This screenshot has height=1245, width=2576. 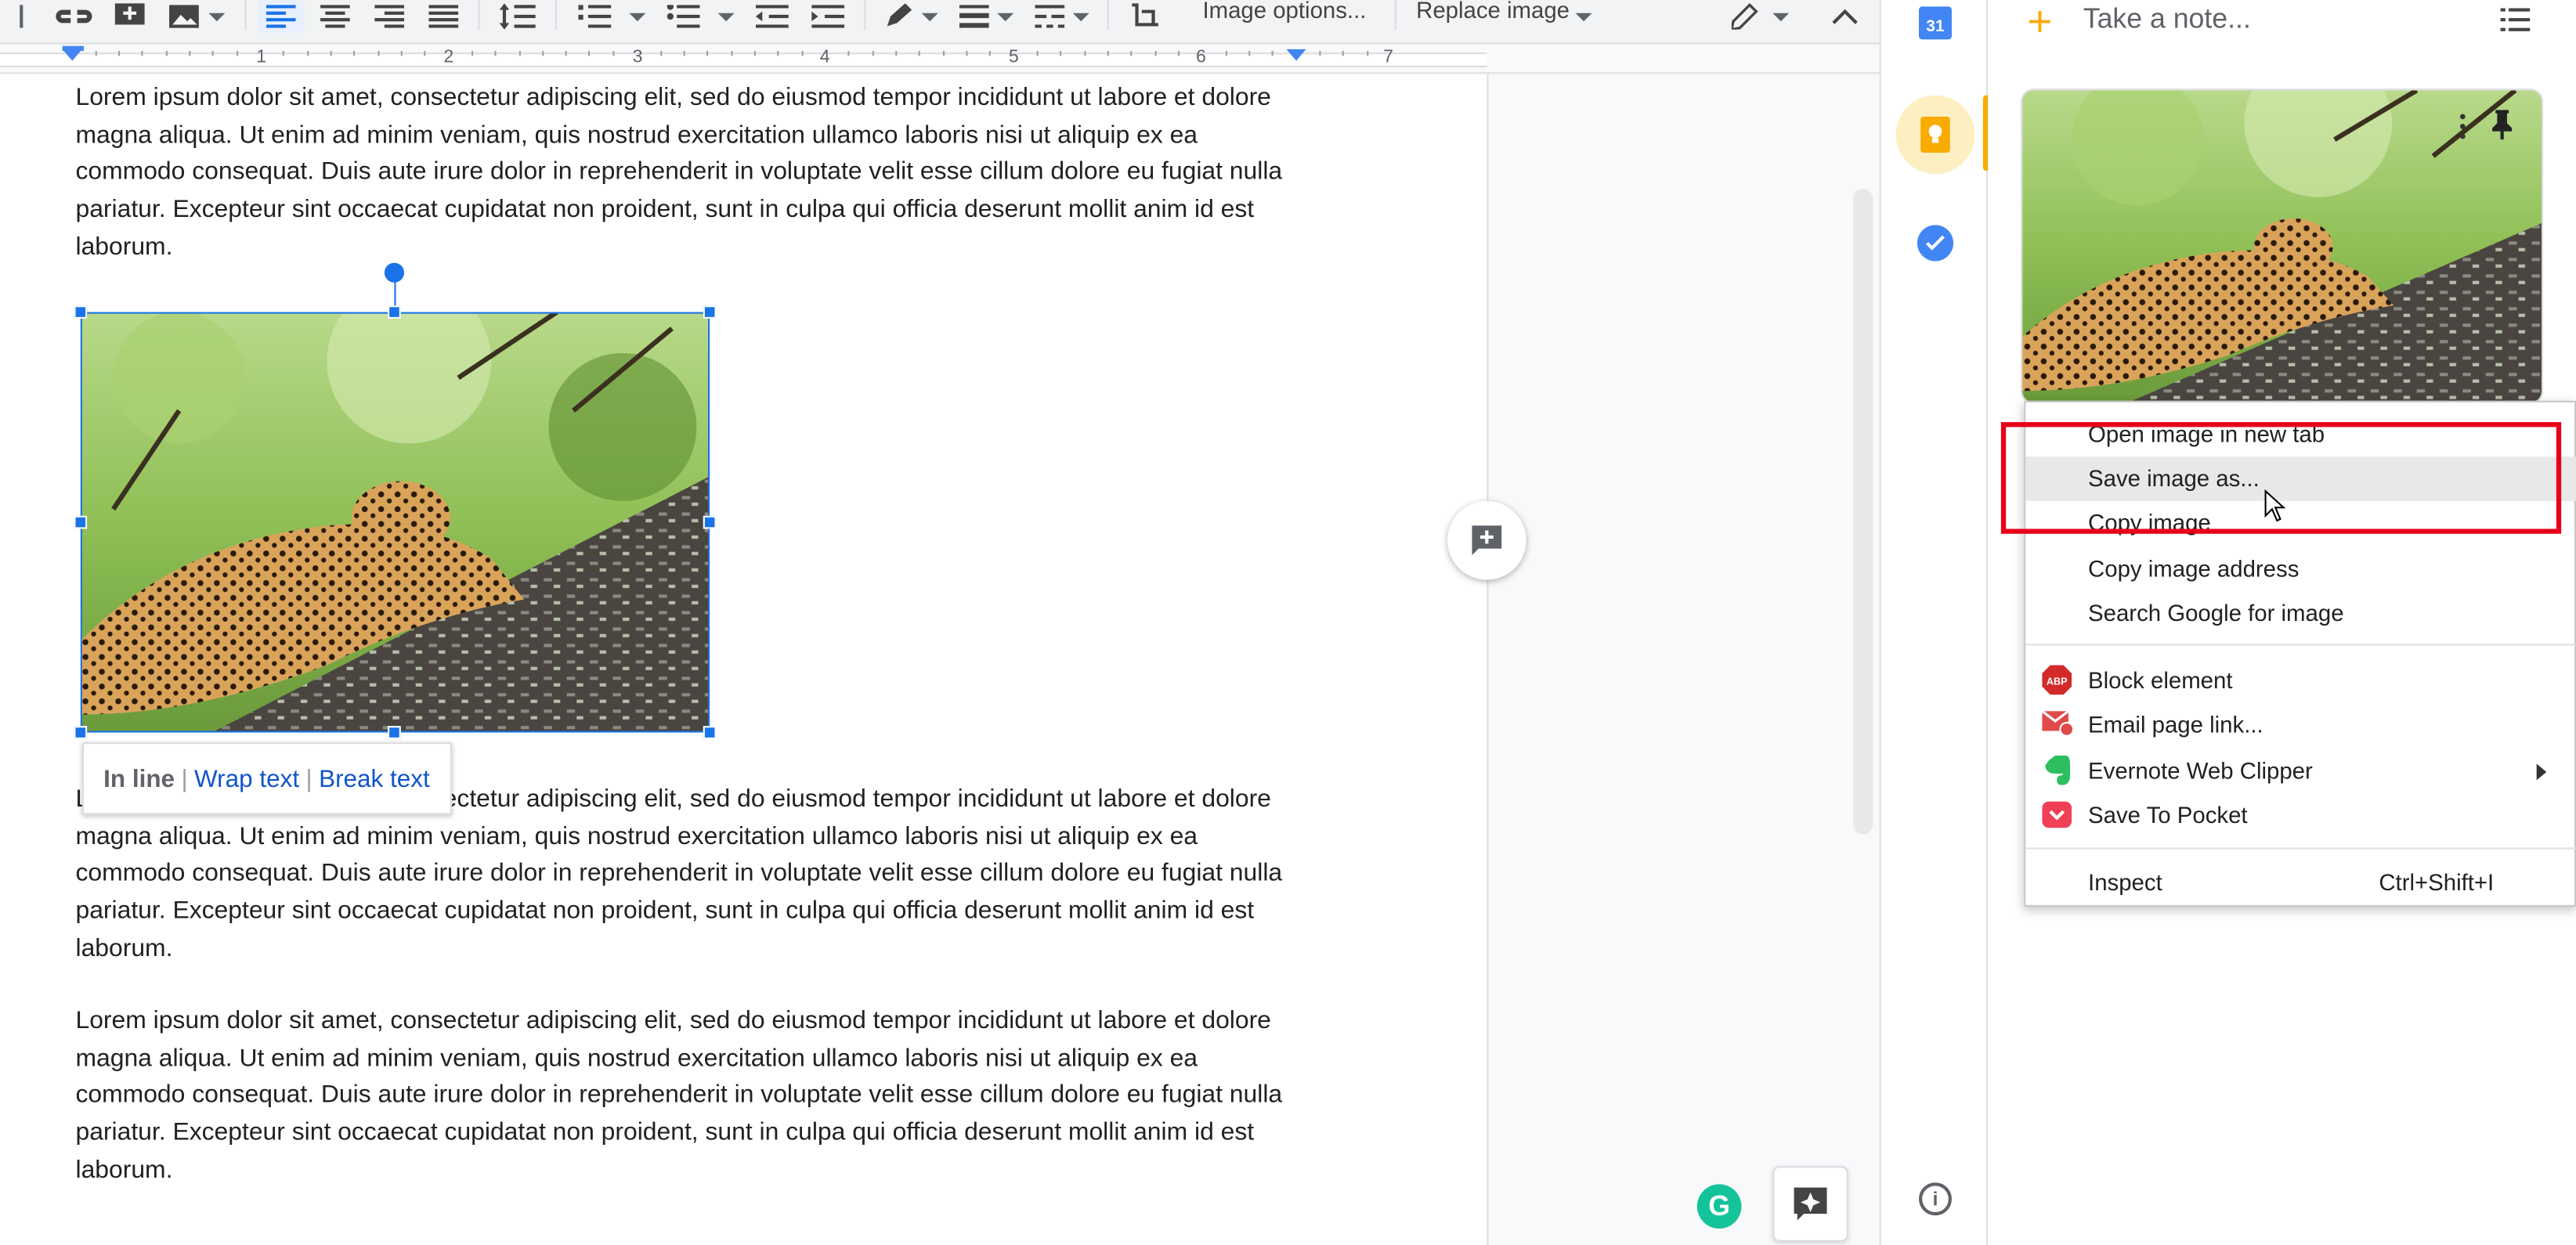 I want to click on line-spacing-icon, so click(x=517, y=16).